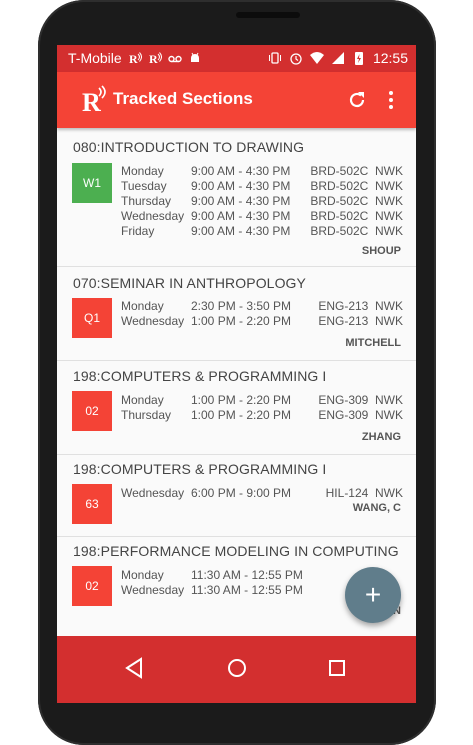 The height and width of the screenshot is (745, 473). I want to click on meeting-room: HIL-124 NWK, so click(364, 493).